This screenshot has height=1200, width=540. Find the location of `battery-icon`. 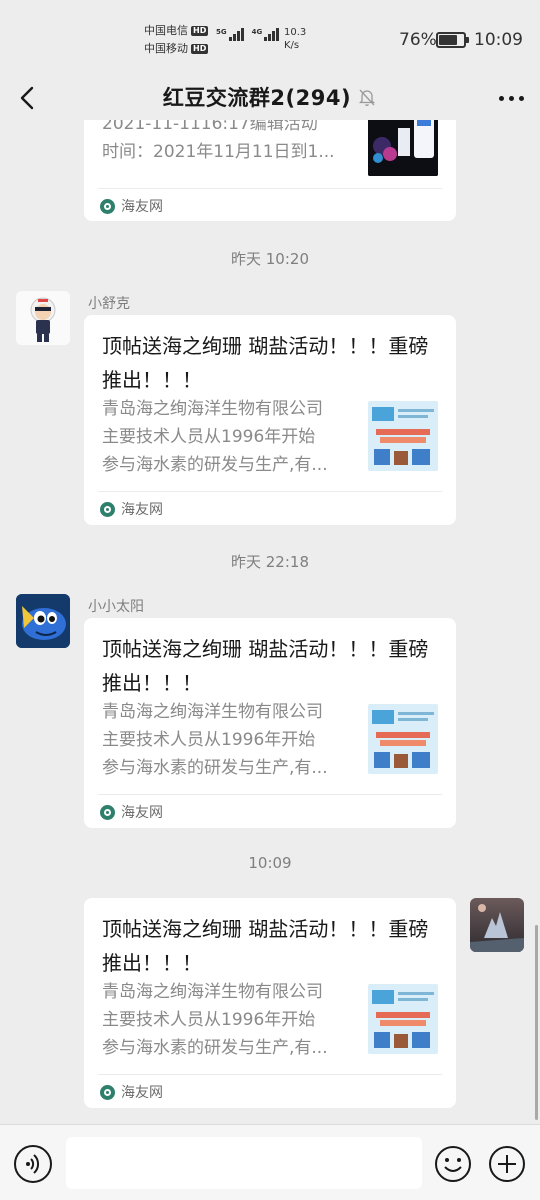

battery-icon is located at coordinates (452, 40).